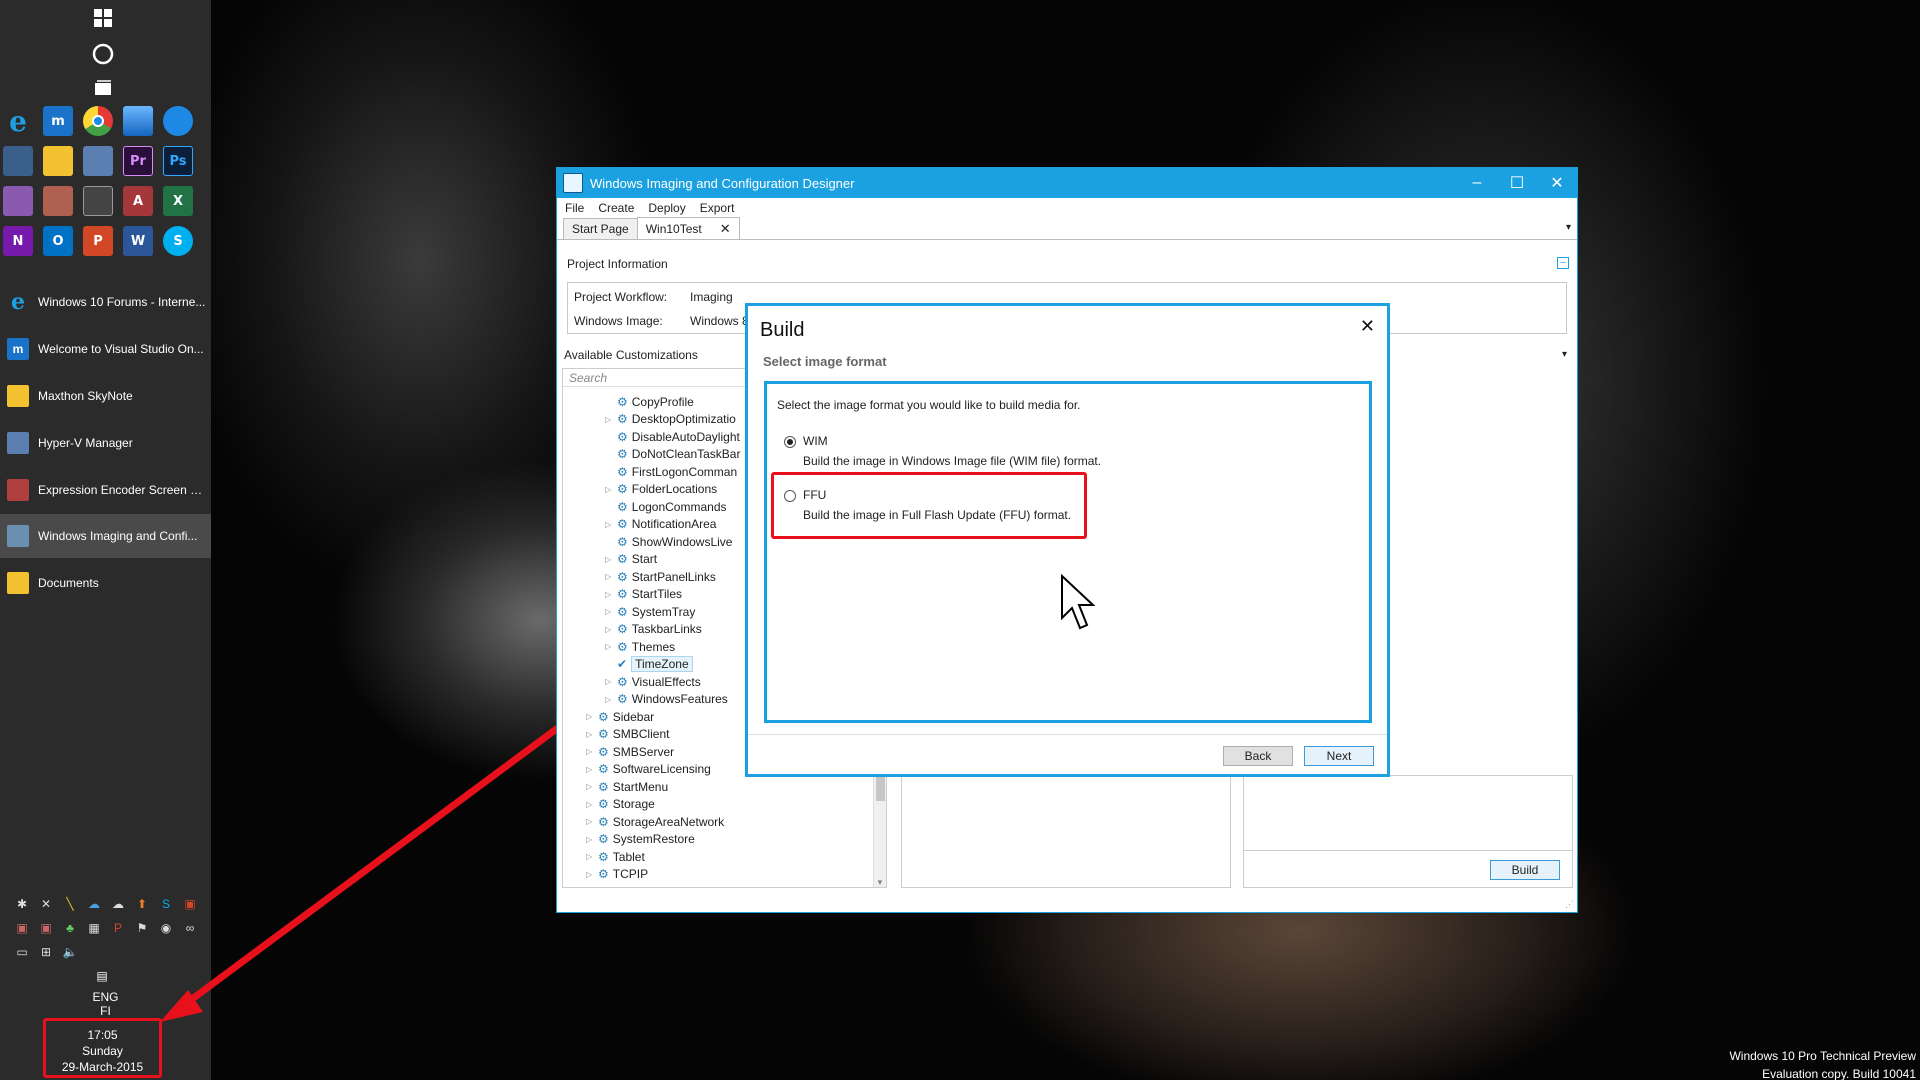 This screenshot has width=1920, height=1080. I want to click on dialog-divider, so click(1067, 734).